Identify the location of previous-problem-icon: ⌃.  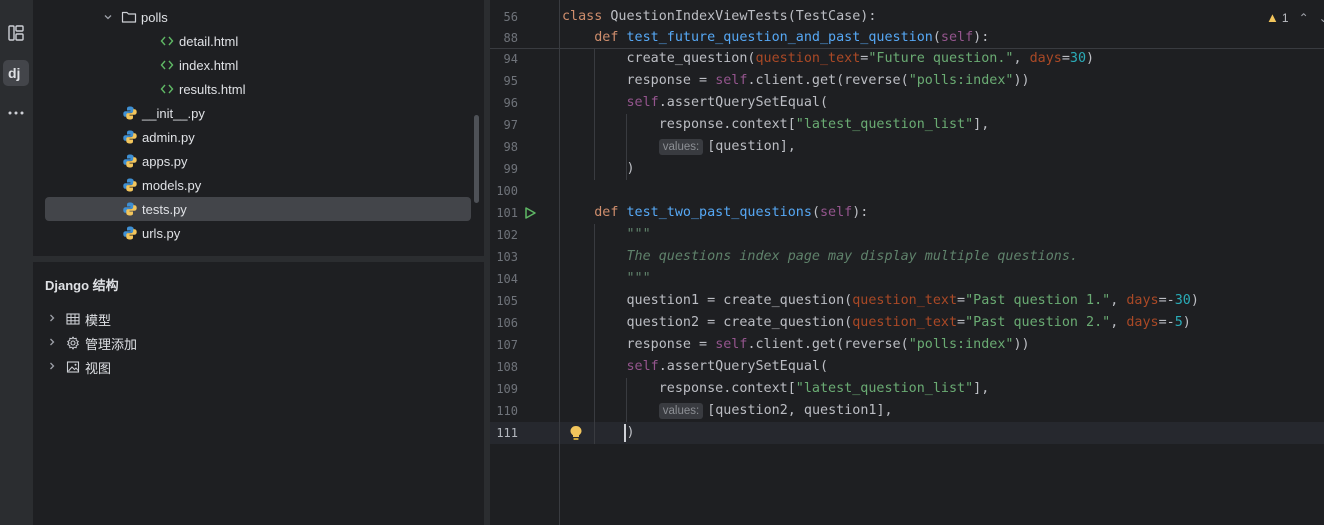
(1304, 18).